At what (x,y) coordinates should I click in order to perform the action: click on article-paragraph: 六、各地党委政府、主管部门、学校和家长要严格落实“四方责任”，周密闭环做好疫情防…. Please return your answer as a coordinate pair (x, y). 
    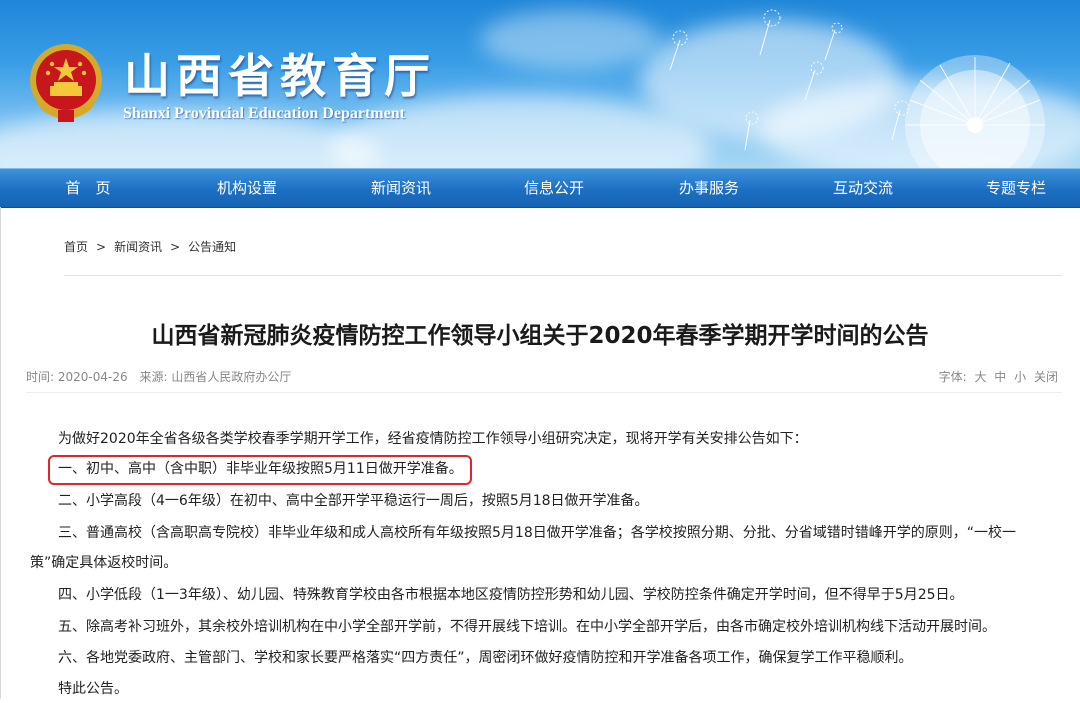
    Looking at the image, I should click on (485, 658).